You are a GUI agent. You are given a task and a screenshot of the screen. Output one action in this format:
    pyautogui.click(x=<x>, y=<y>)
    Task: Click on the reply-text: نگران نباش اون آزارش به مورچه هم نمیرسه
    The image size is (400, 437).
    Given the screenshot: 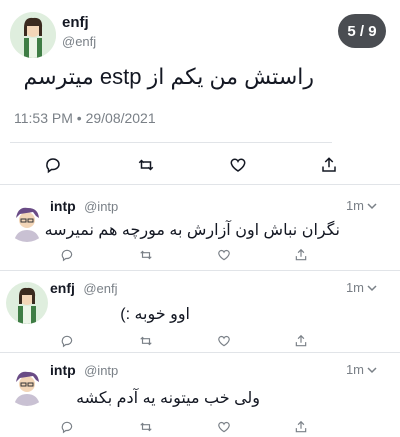 What is the action you would take?
    pyautogui.click(x=192, y=230)
    